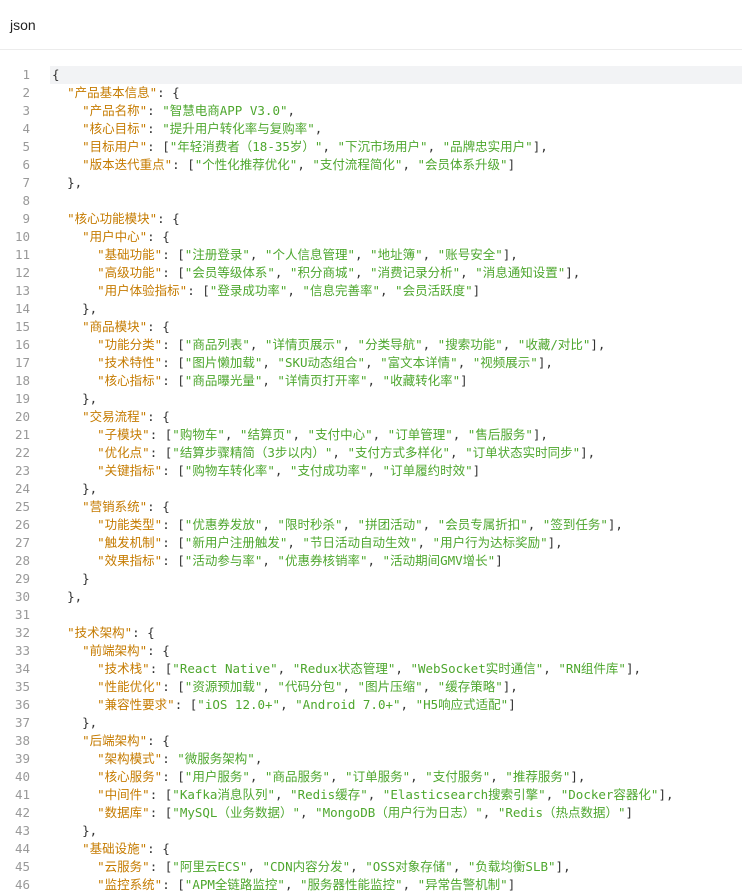 This screenshot has width=742, height=896. Describe the element at coordinates (371, 759) in the screenshot. I see `code-line: 39 "架构模式": "微服务架构",` at that location.